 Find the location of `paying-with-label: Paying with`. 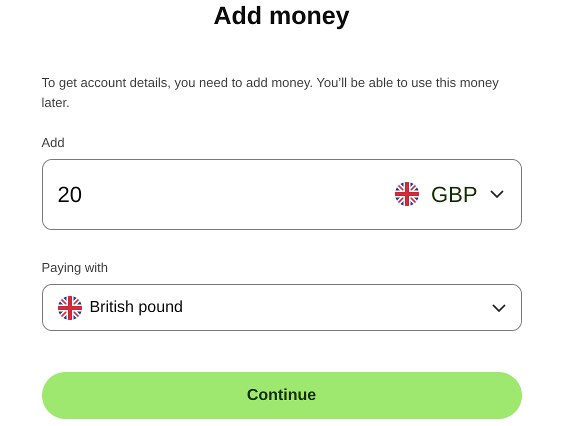

paying-with-label: Paying with is located at coordinates (75, 267).